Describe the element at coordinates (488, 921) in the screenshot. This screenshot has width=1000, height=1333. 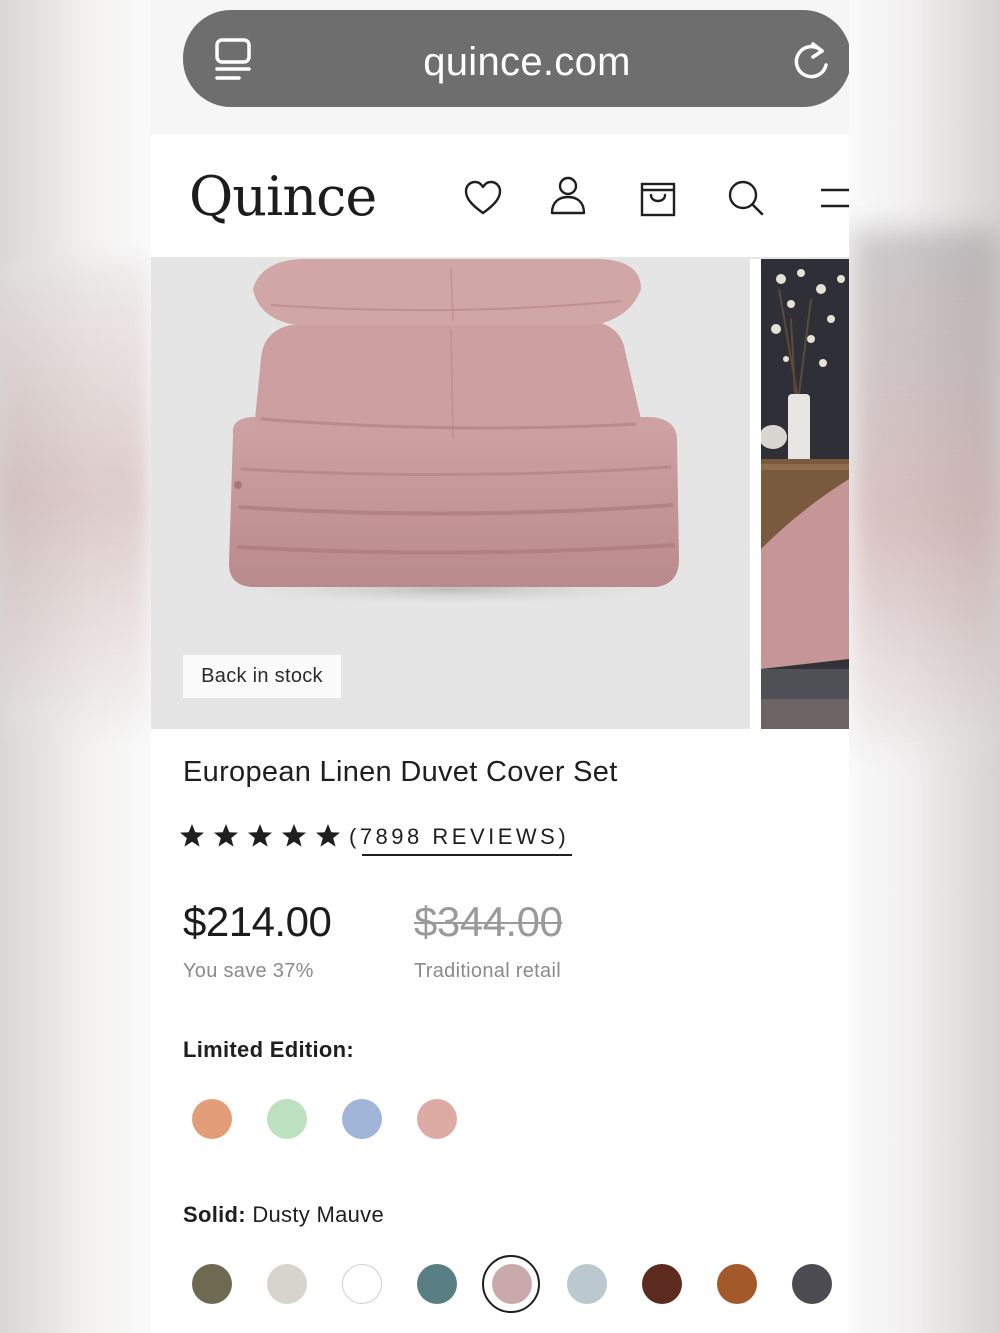
I see `retail-price: $344.00` at that location.